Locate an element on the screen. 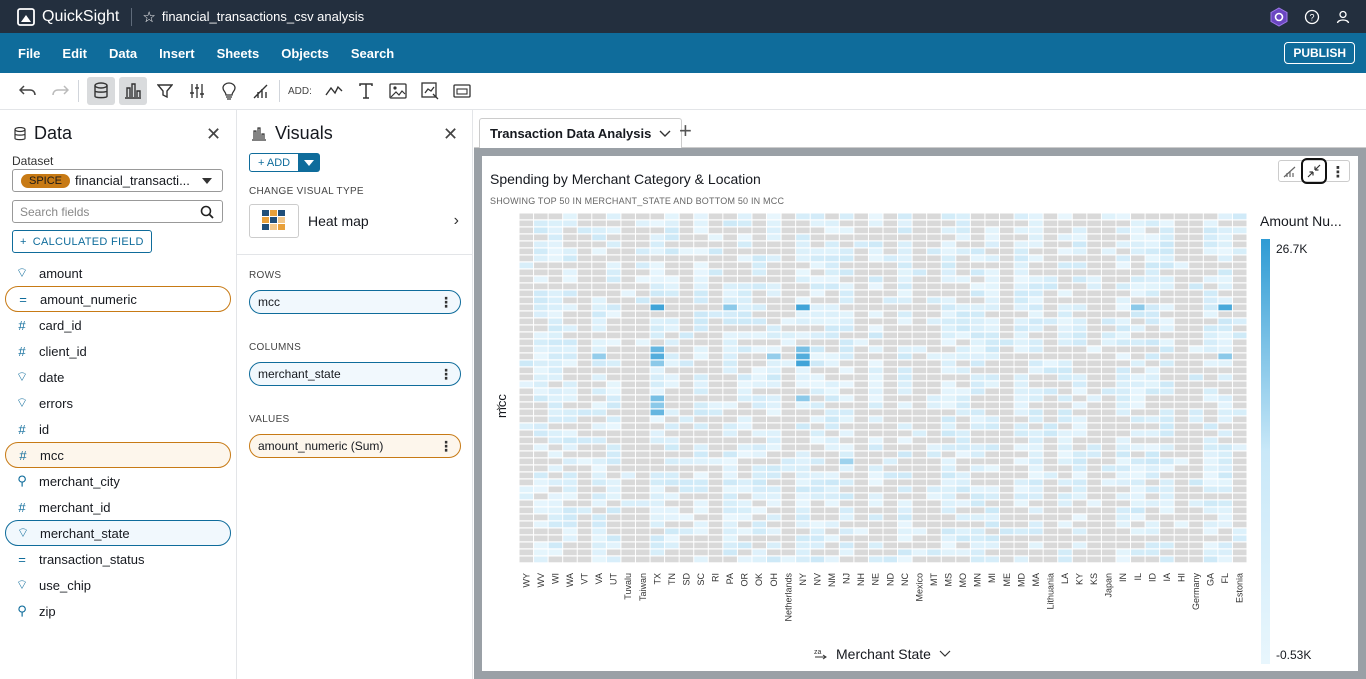 This screenshot has width=1366, height=679. user-icon is located at coordinates (1343, 17).